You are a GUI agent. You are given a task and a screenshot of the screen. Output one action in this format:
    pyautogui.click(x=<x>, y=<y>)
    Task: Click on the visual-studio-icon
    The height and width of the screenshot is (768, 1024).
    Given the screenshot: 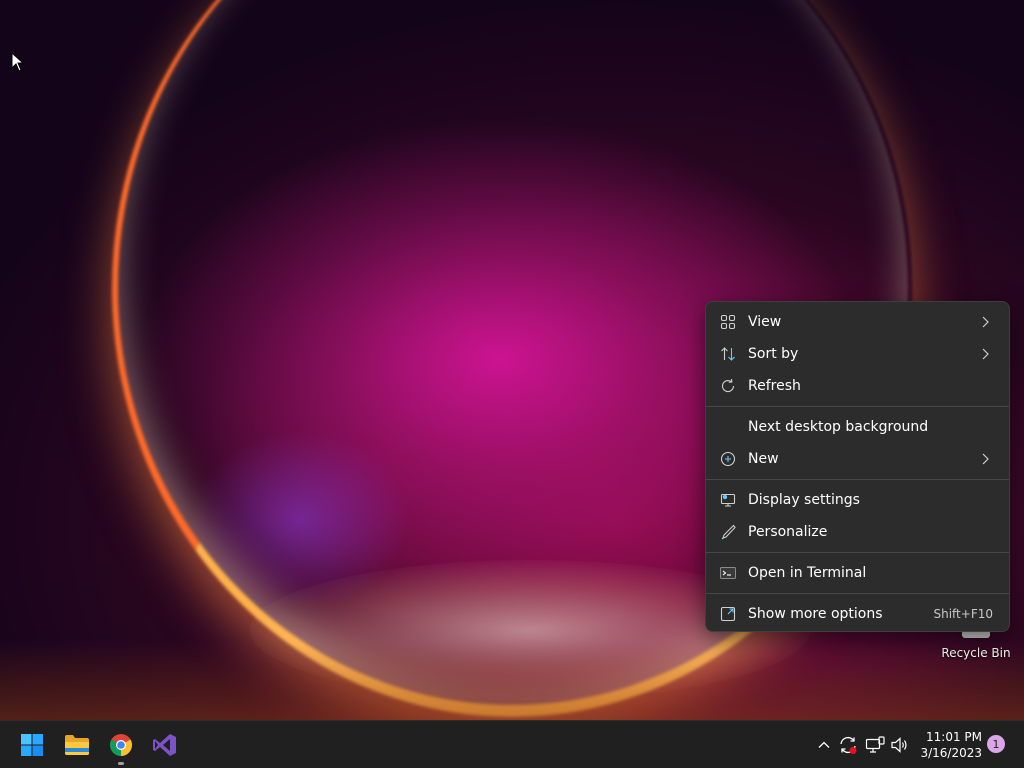 What is the action you would take?
    pyautogui.click(x=164, y=745)
    